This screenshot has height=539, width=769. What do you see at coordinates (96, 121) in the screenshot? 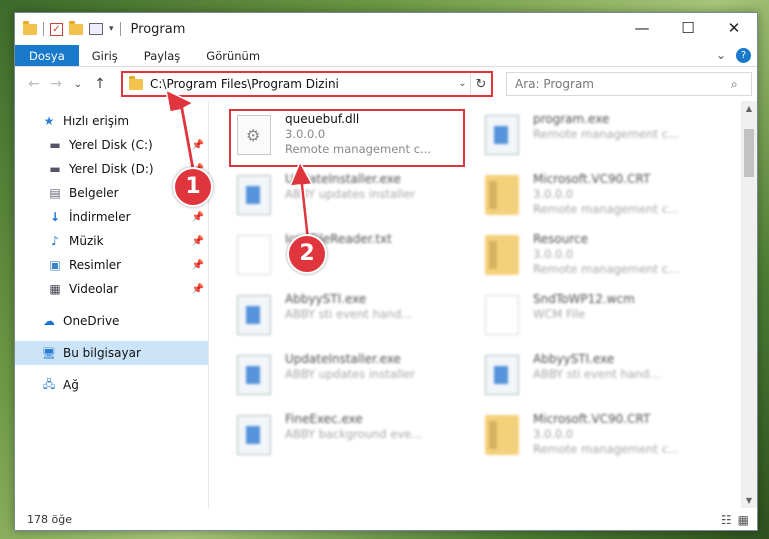
I see `sidebar-item-label: Hızlı erişim` at bounding box center [96, 121].